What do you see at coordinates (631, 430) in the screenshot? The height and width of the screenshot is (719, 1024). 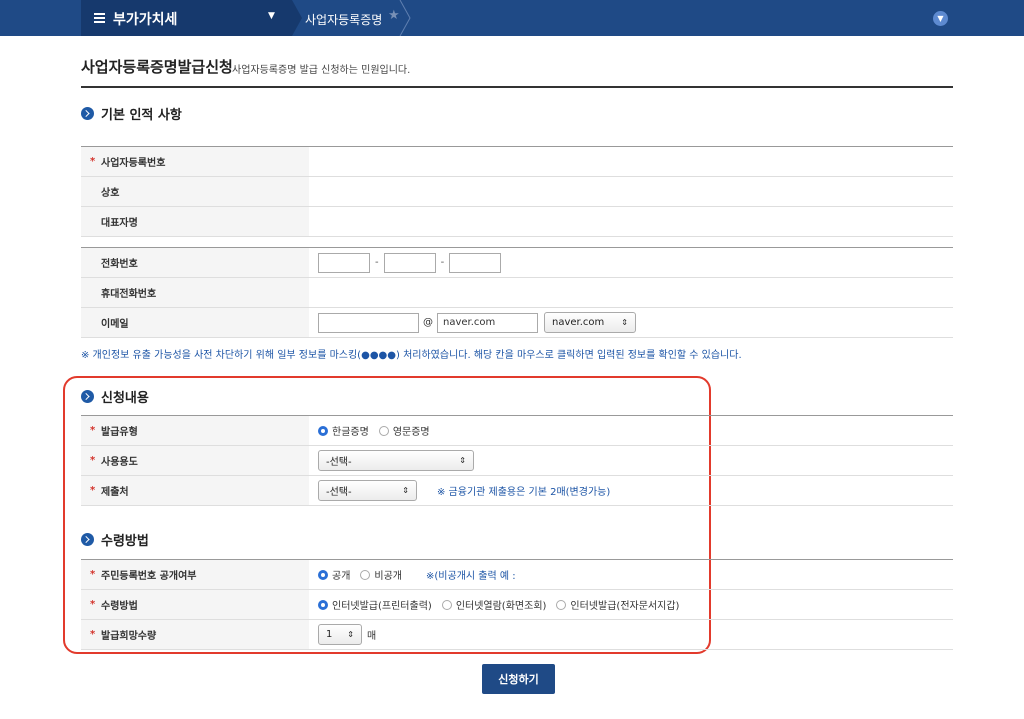 I see `issue-type-options: 한글증명 영문증명` at bounding box center [631, 430].